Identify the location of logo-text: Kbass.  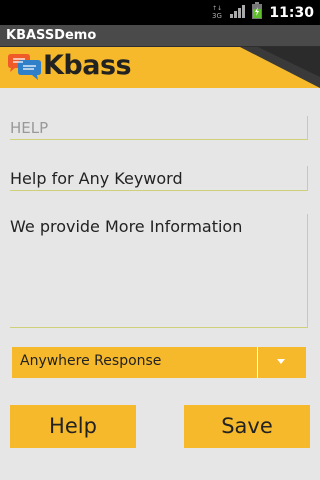
(87, 65).